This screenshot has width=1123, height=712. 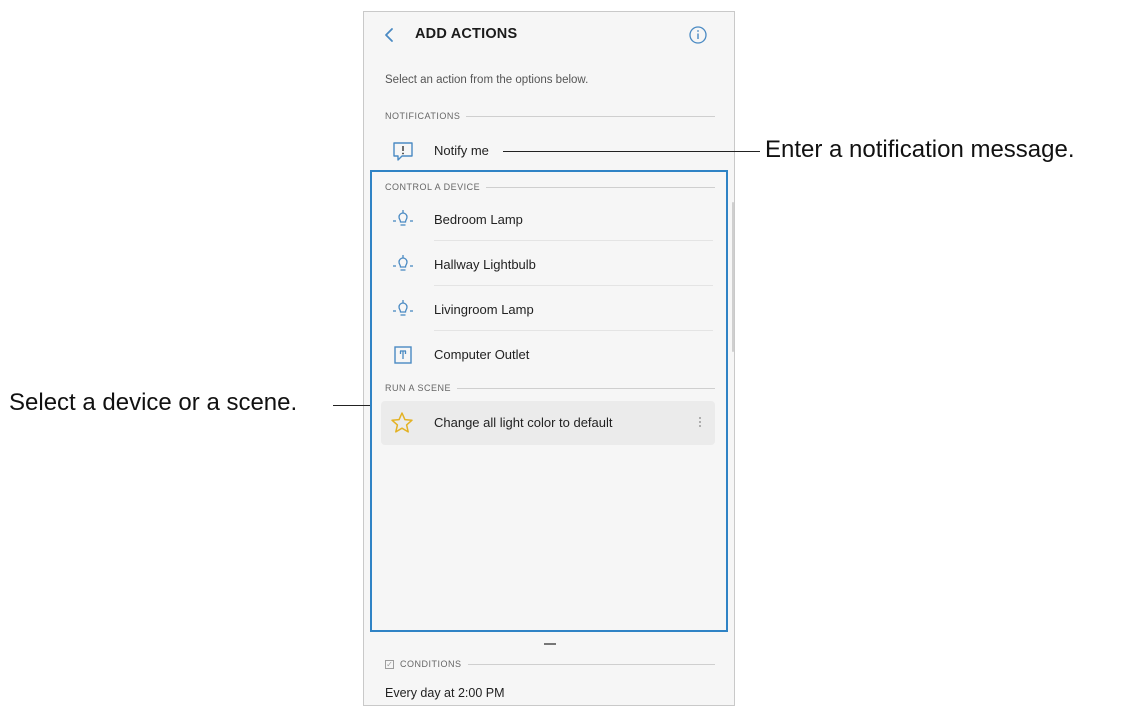 What do you see at coordinates (445, 693) in the screenshot?
I see `condition-value: Every day at 2:00 PM` at bounding box center [445, 693].